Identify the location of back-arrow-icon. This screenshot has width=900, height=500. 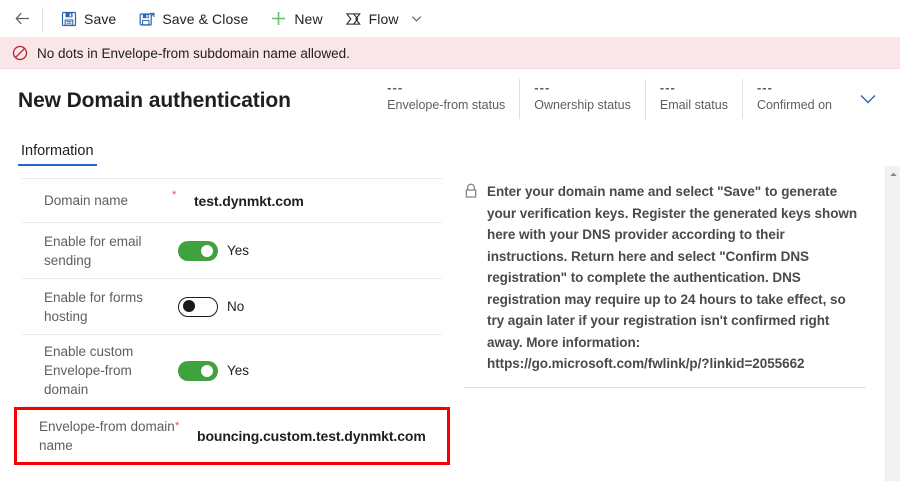
(21, 18).